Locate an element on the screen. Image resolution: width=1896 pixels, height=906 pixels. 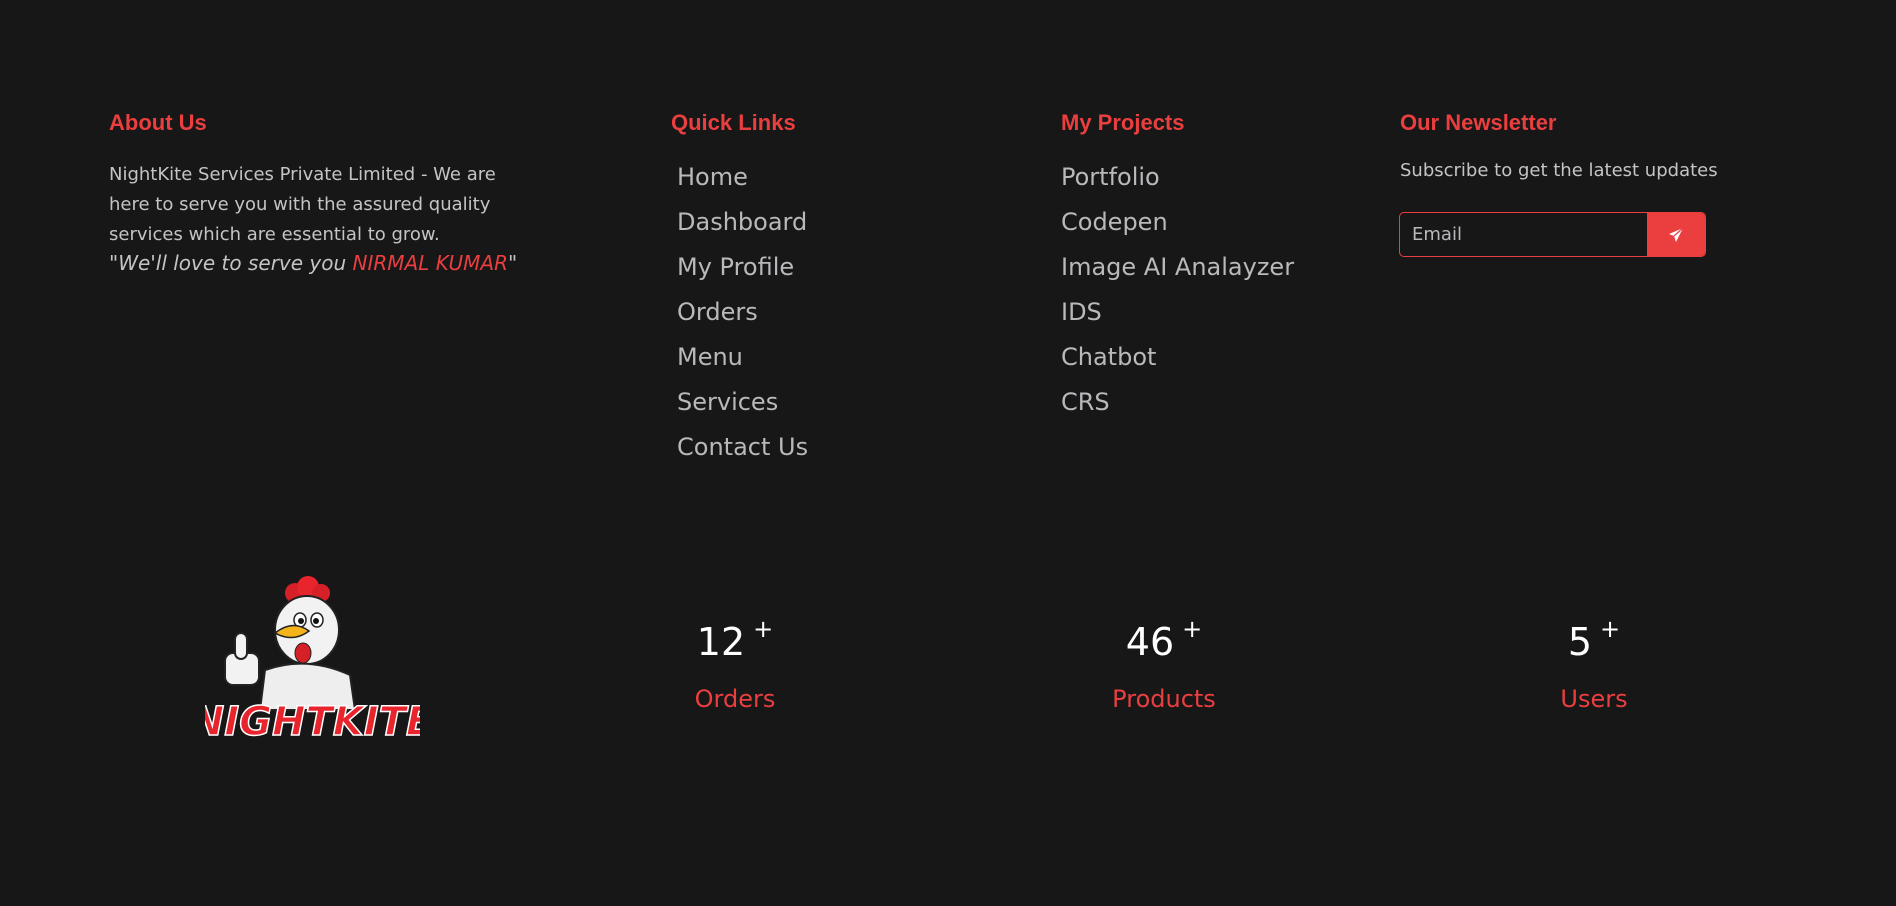
stat-label: Products is located at coordinates (1164, 699).